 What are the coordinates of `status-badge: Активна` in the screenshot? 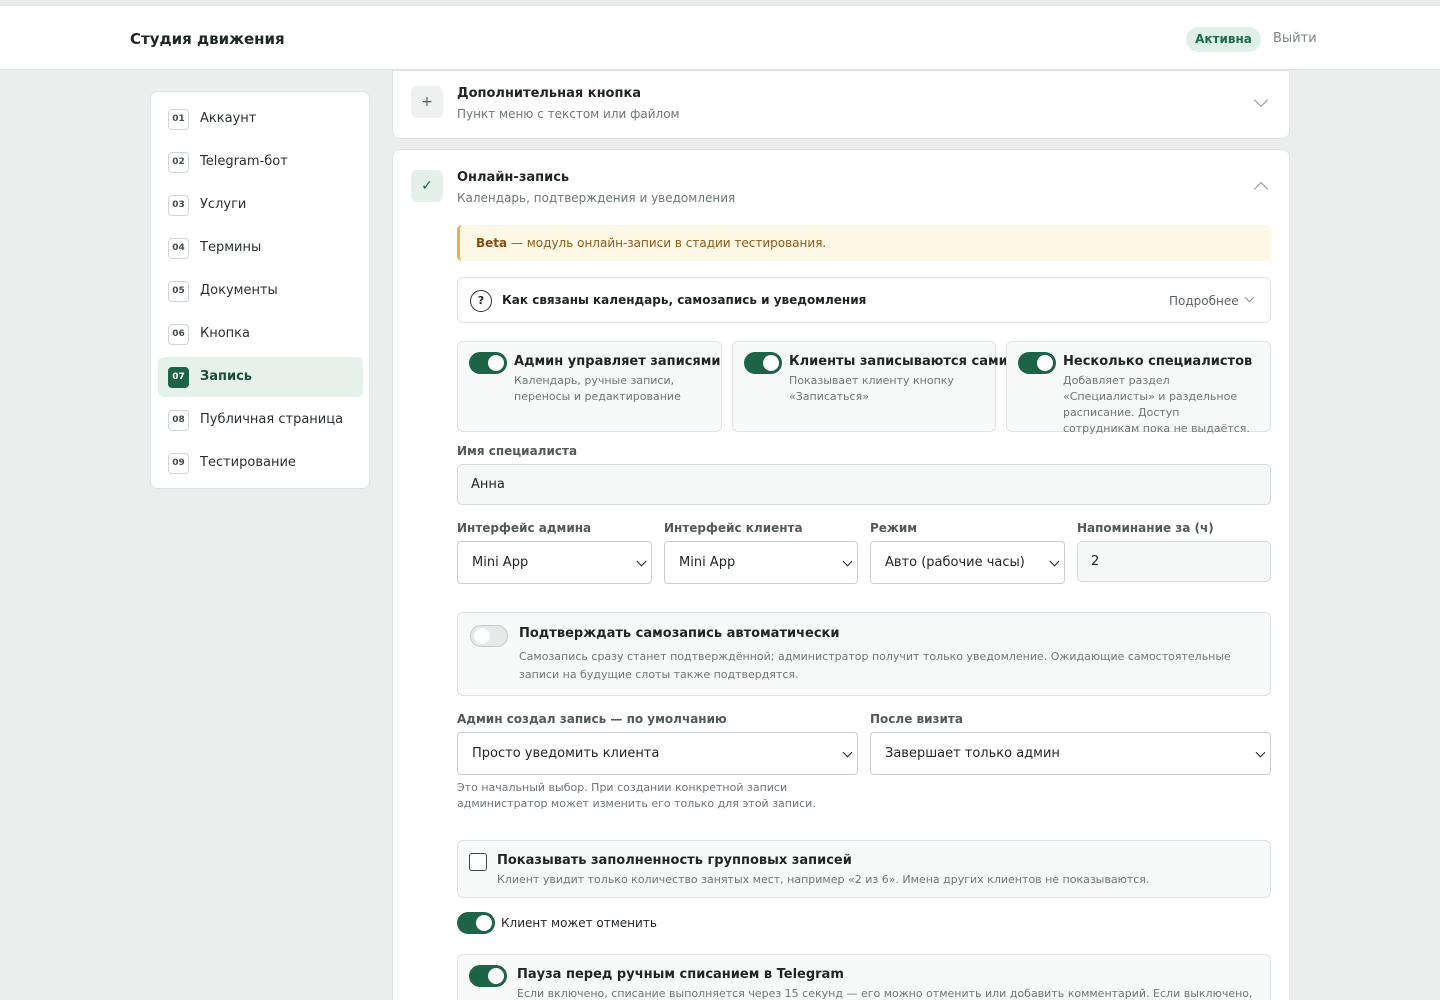 It's located at (1223, 39).